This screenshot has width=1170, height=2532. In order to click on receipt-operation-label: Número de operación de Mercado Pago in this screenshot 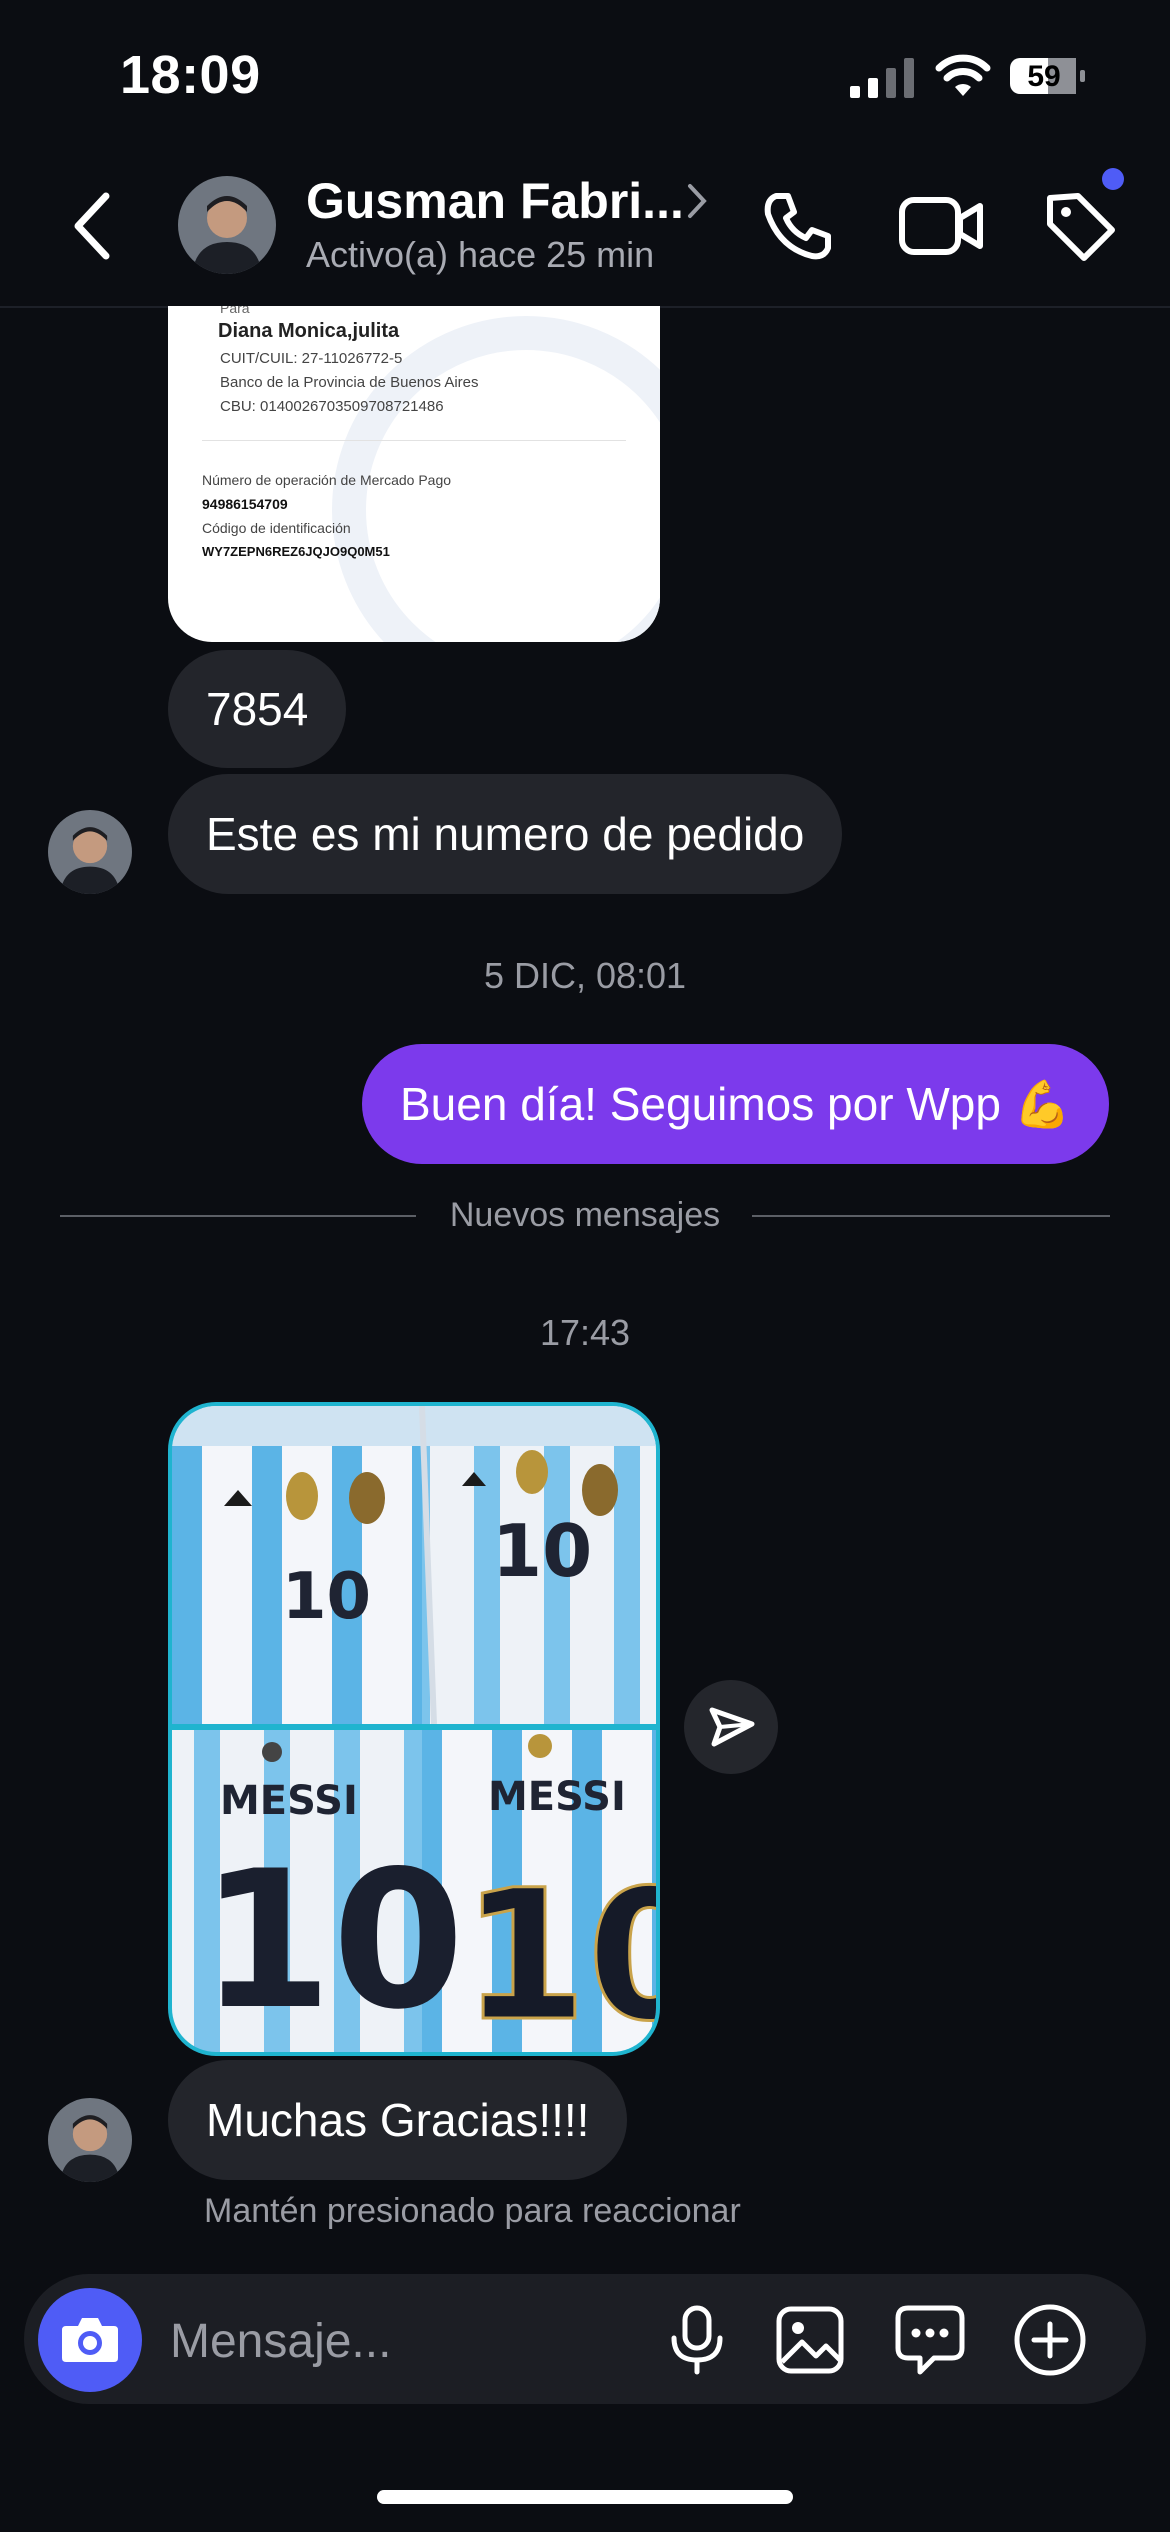, I will do `click(327, 480)`.